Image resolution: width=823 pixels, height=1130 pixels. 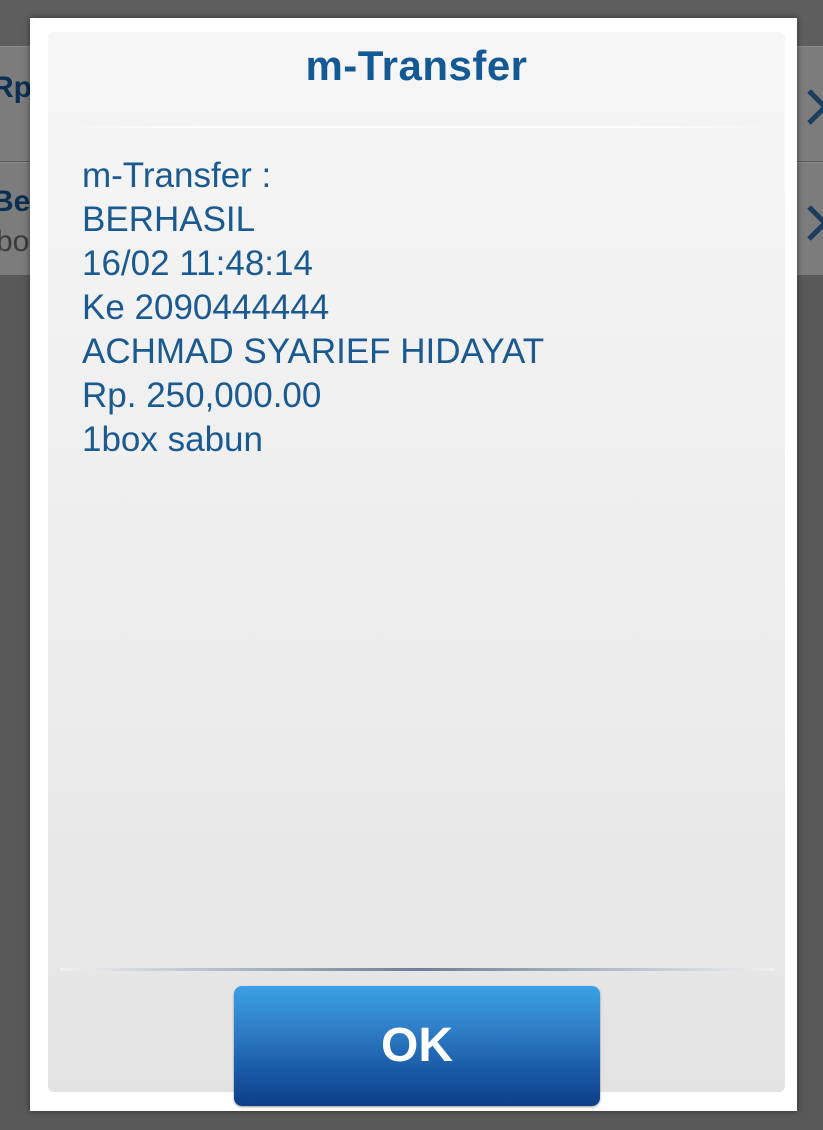 What do you see at coordinates (169, 219) in the screenshot?
I see `message-line-status: BERHASIL` at bounding box center [169, 219].